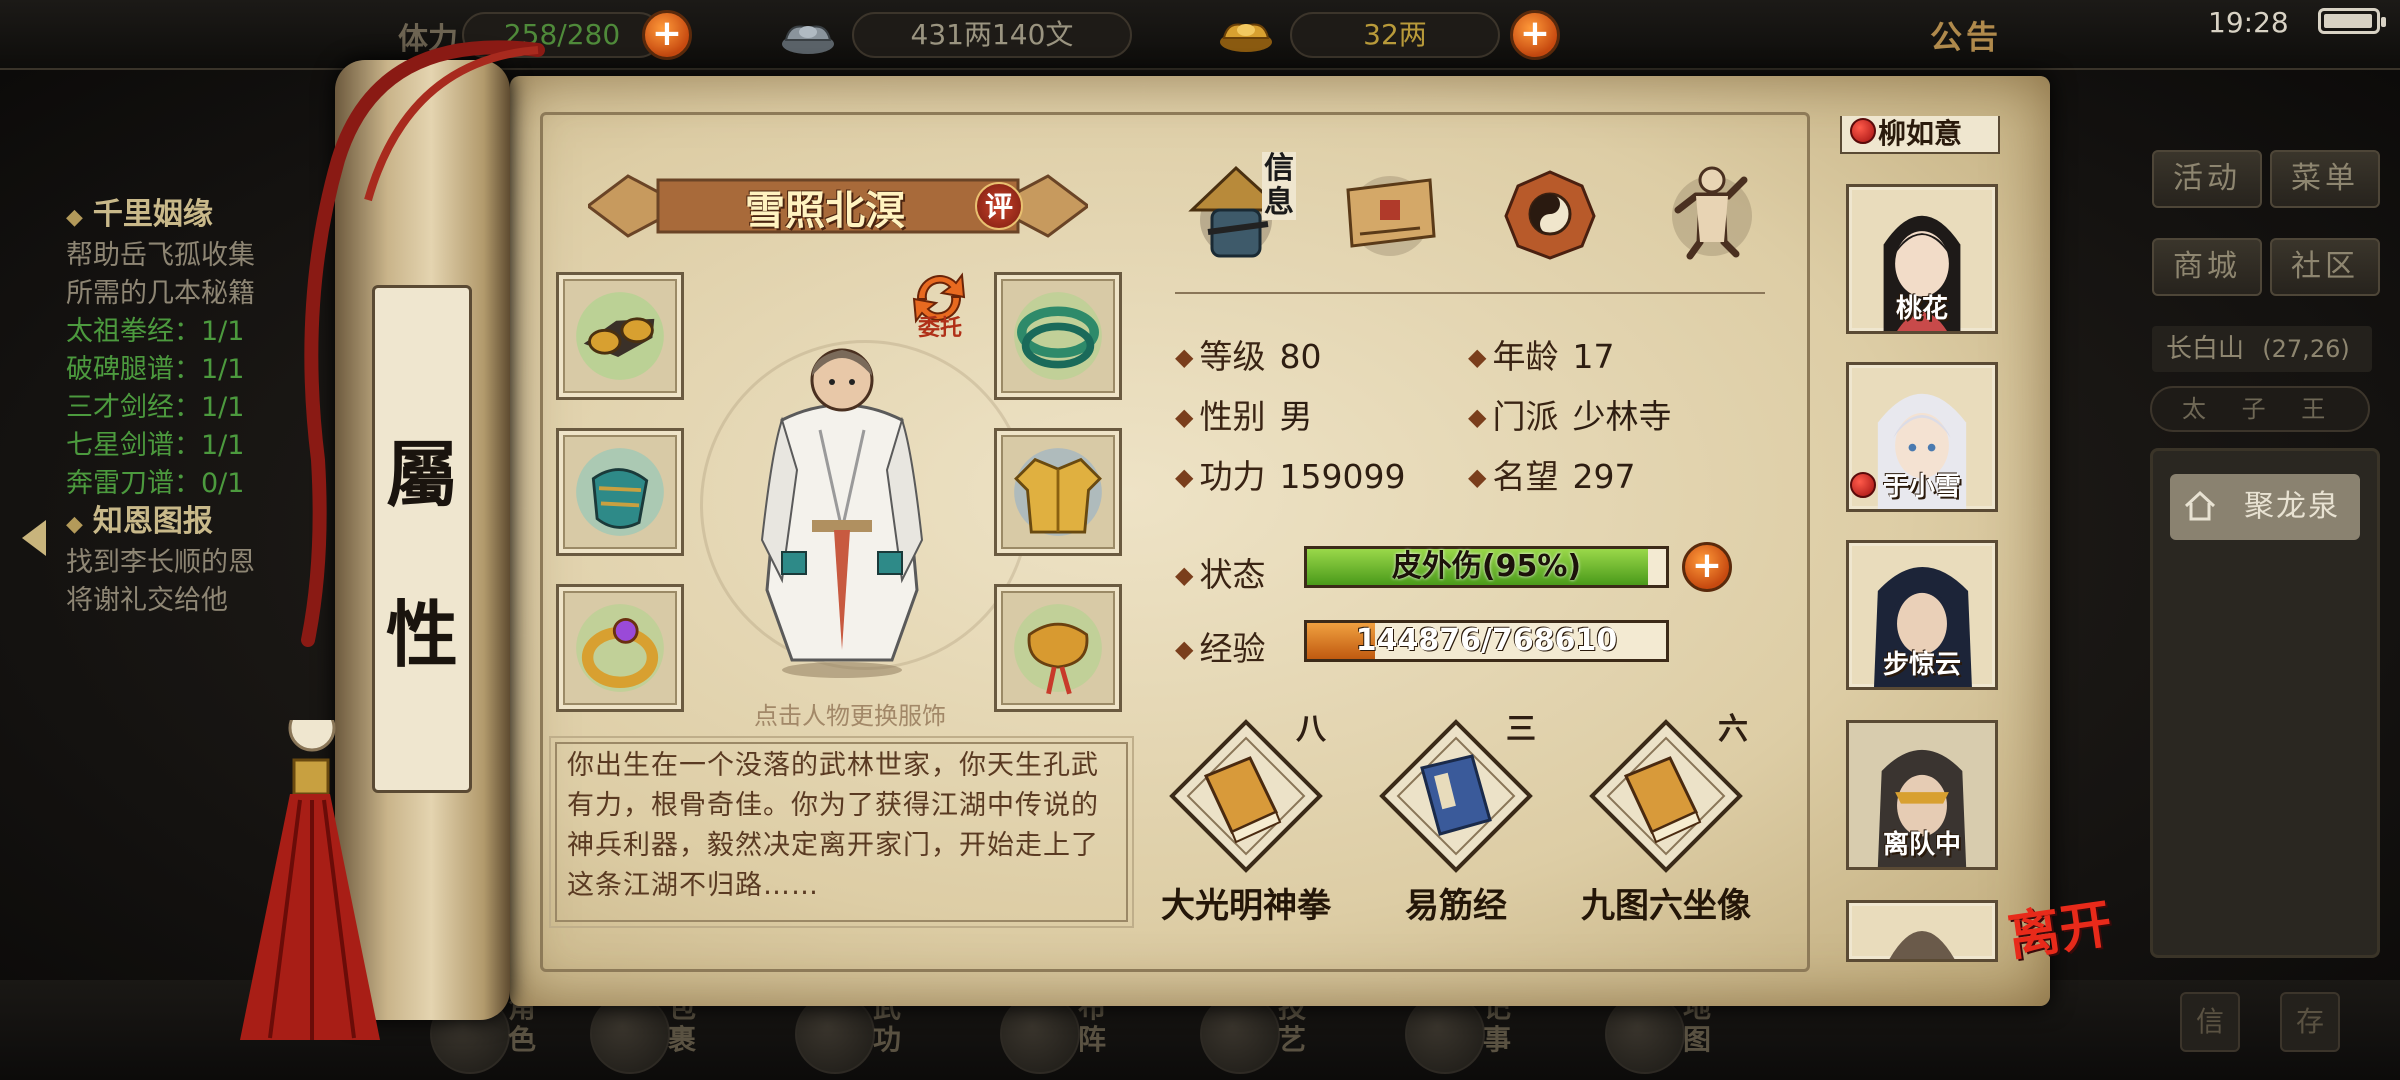 This screenshot has width=2400, height=1080. I want to click on location-display: 长白山 (27,26), so click(2262, 349).